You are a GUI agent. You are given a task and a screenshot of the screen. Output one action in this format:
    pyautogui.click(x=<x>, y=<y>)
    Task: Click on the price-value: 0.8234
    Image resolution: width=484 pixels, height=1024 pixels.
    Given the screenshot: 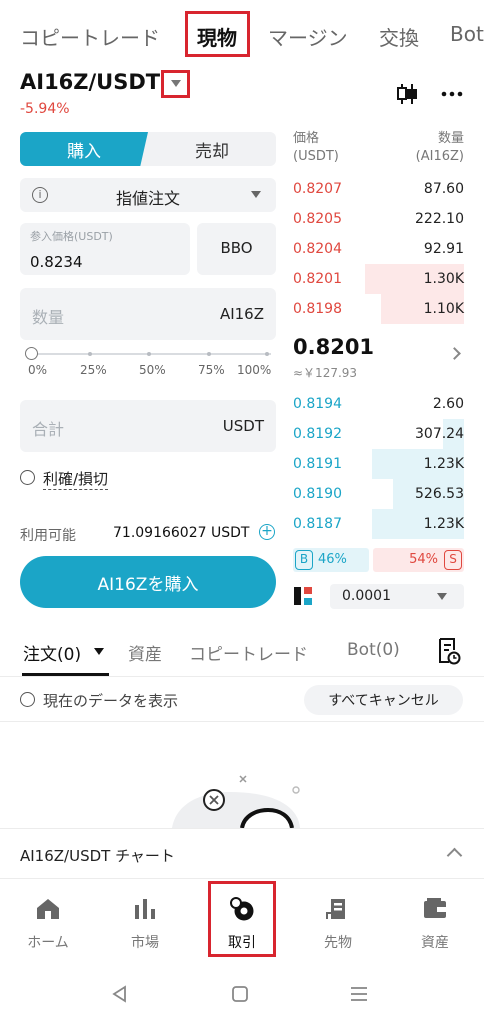 What is the action you would take?
    pyautogui.click(x=56, y=262)
    